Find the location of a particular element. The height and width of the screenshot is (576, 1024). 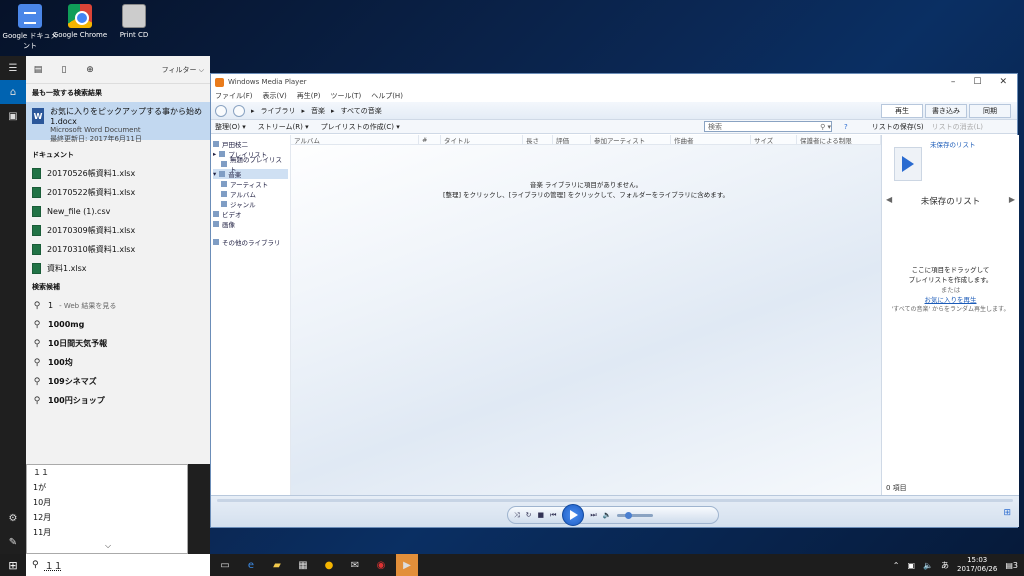

store-icon: ▦ is located at coordinates (303, 565).